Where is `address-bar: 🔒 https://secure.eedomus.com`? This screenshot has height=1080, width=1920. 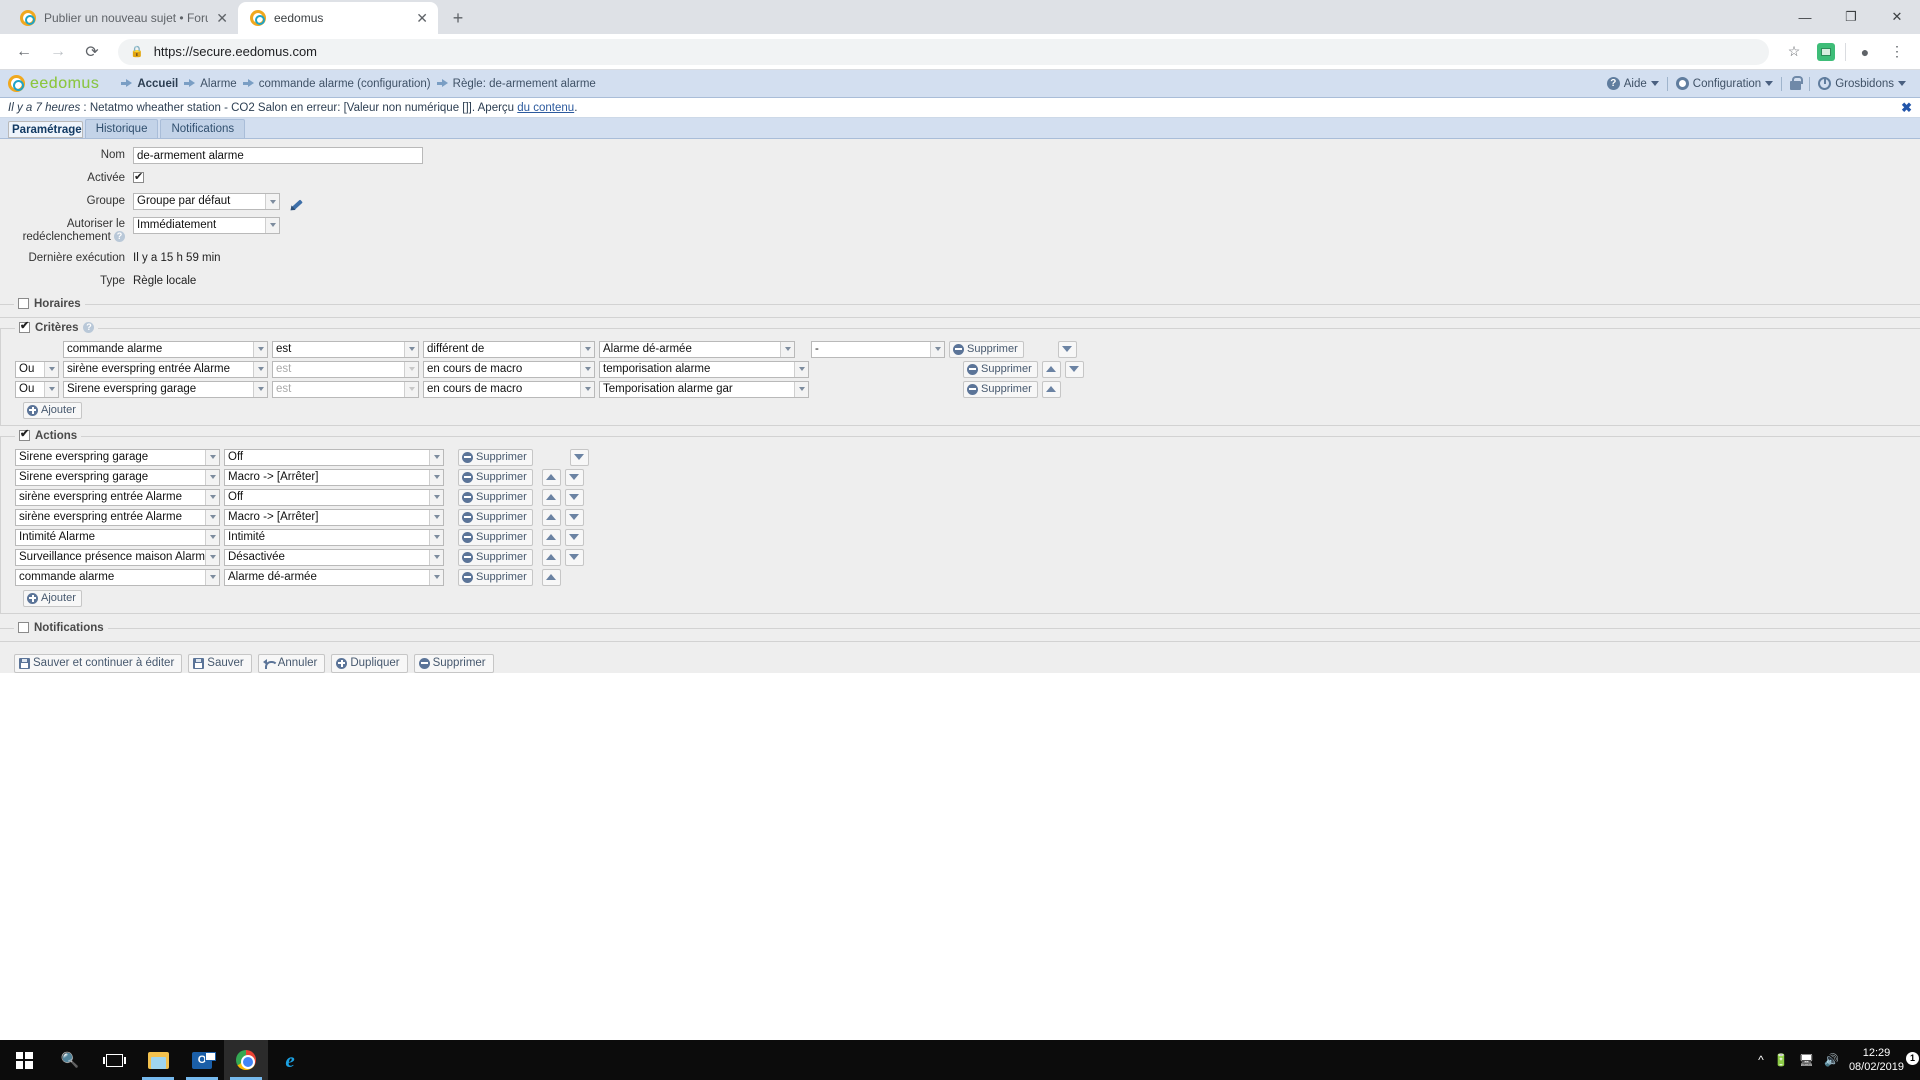 address-bar: 🔒 https://secure.eedomus.com is located at coordinates (943, 51).